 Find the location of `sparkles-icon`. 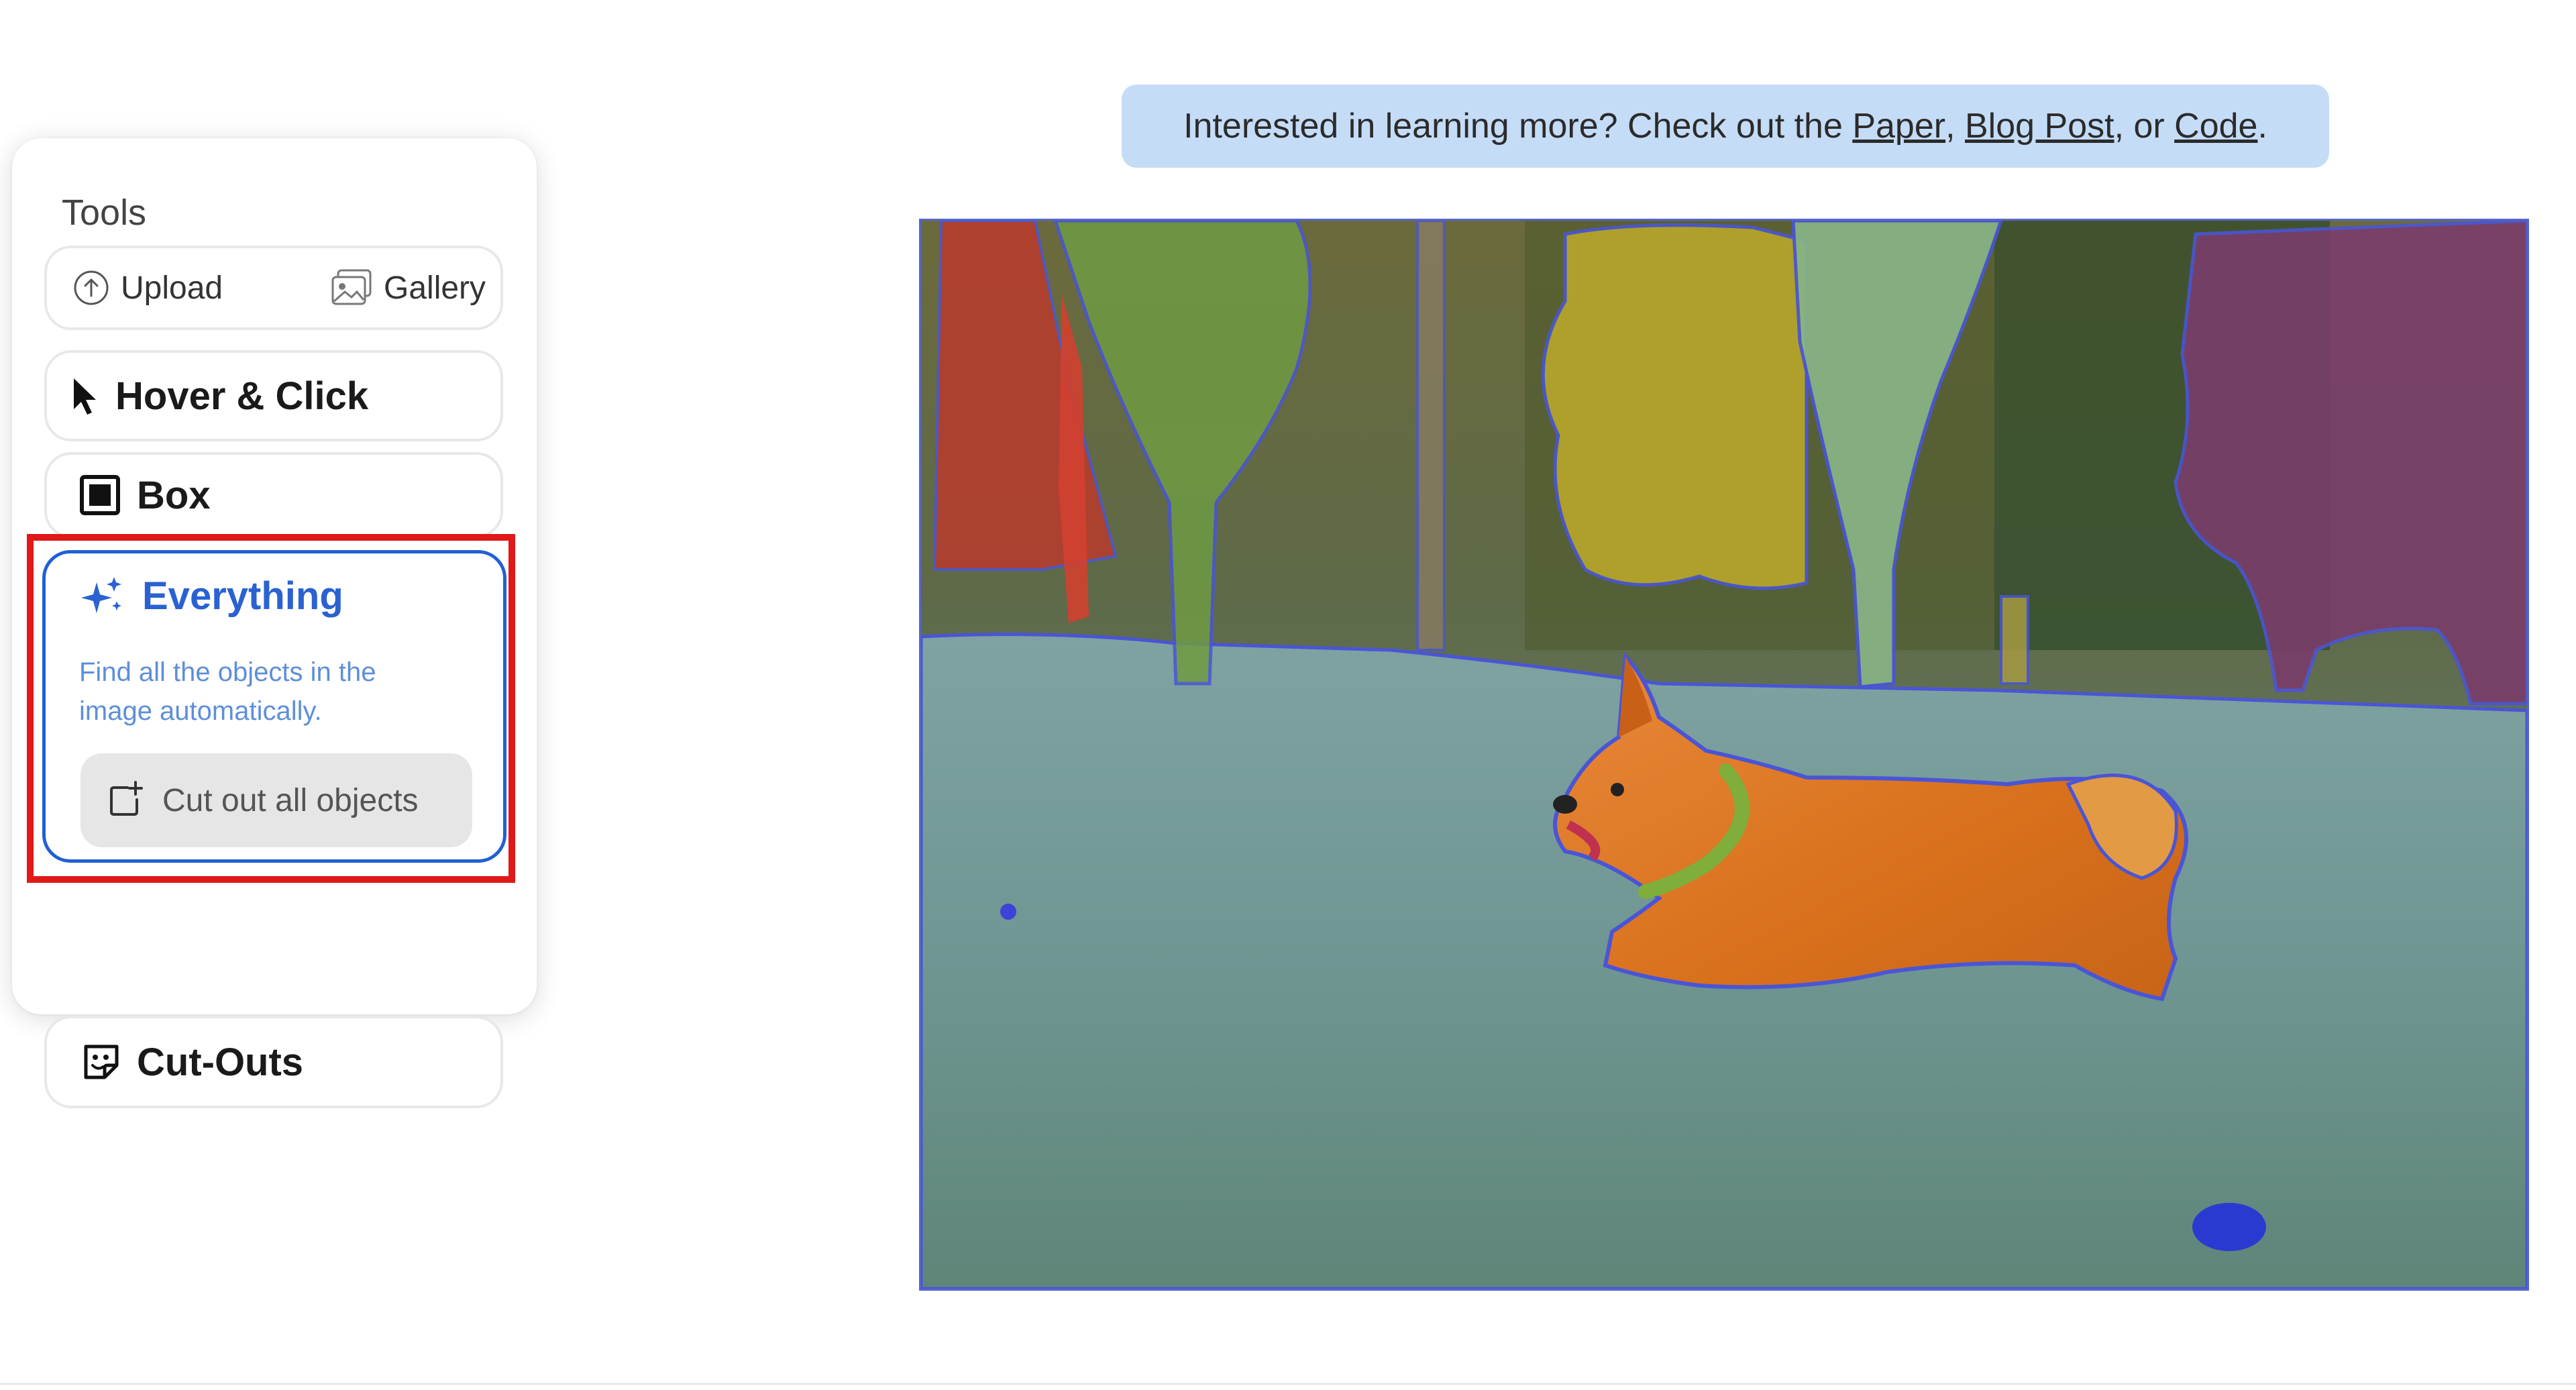

sparkles-icon is located at coordinates (101, 594).